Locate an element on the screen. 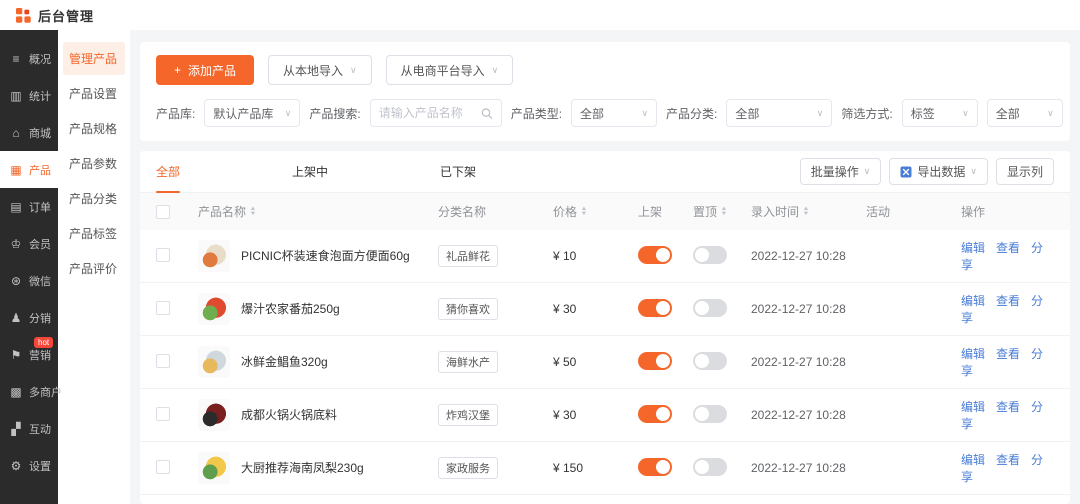  row-actions: 编辑 查看 分享 is located at coordinates (1007, 415).